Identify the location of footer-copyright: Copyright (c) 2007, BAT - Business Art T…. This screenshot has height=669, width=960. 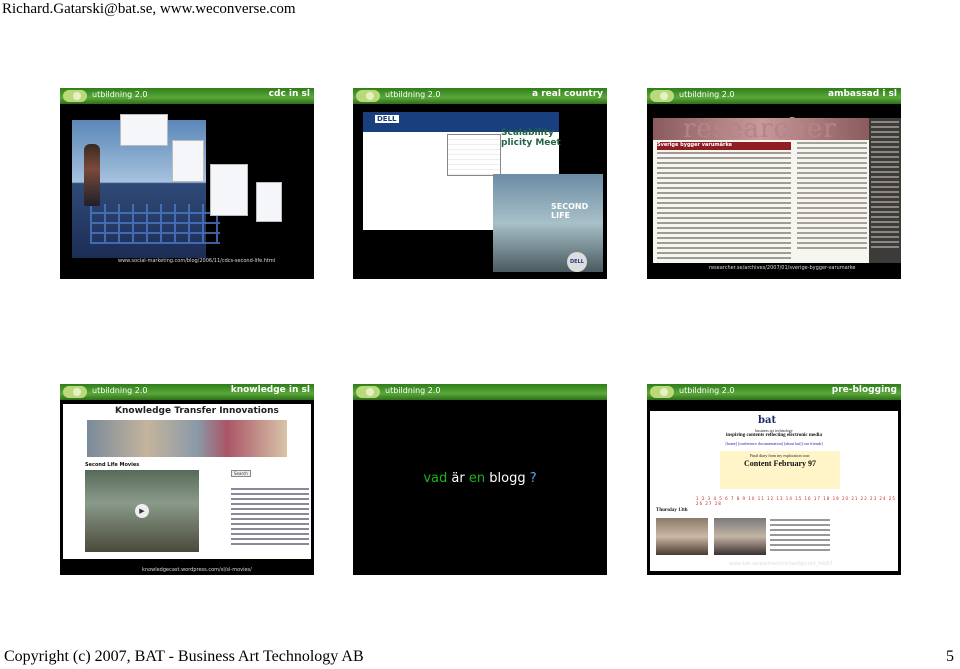
(184, 656).